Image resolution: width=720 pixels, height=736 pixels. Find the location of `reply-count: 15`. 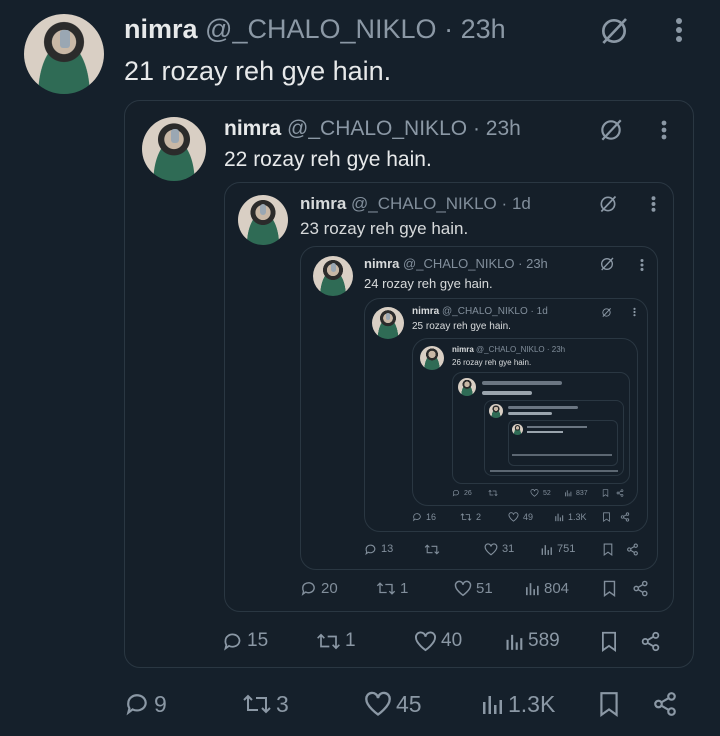

reply-count: 15 is located at coordinates (258, 640).